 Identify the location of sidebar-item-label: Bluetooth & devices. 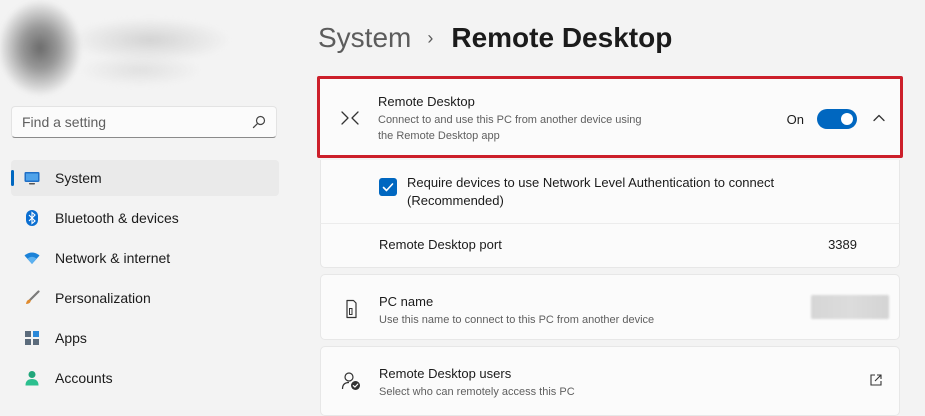
(117, 218).